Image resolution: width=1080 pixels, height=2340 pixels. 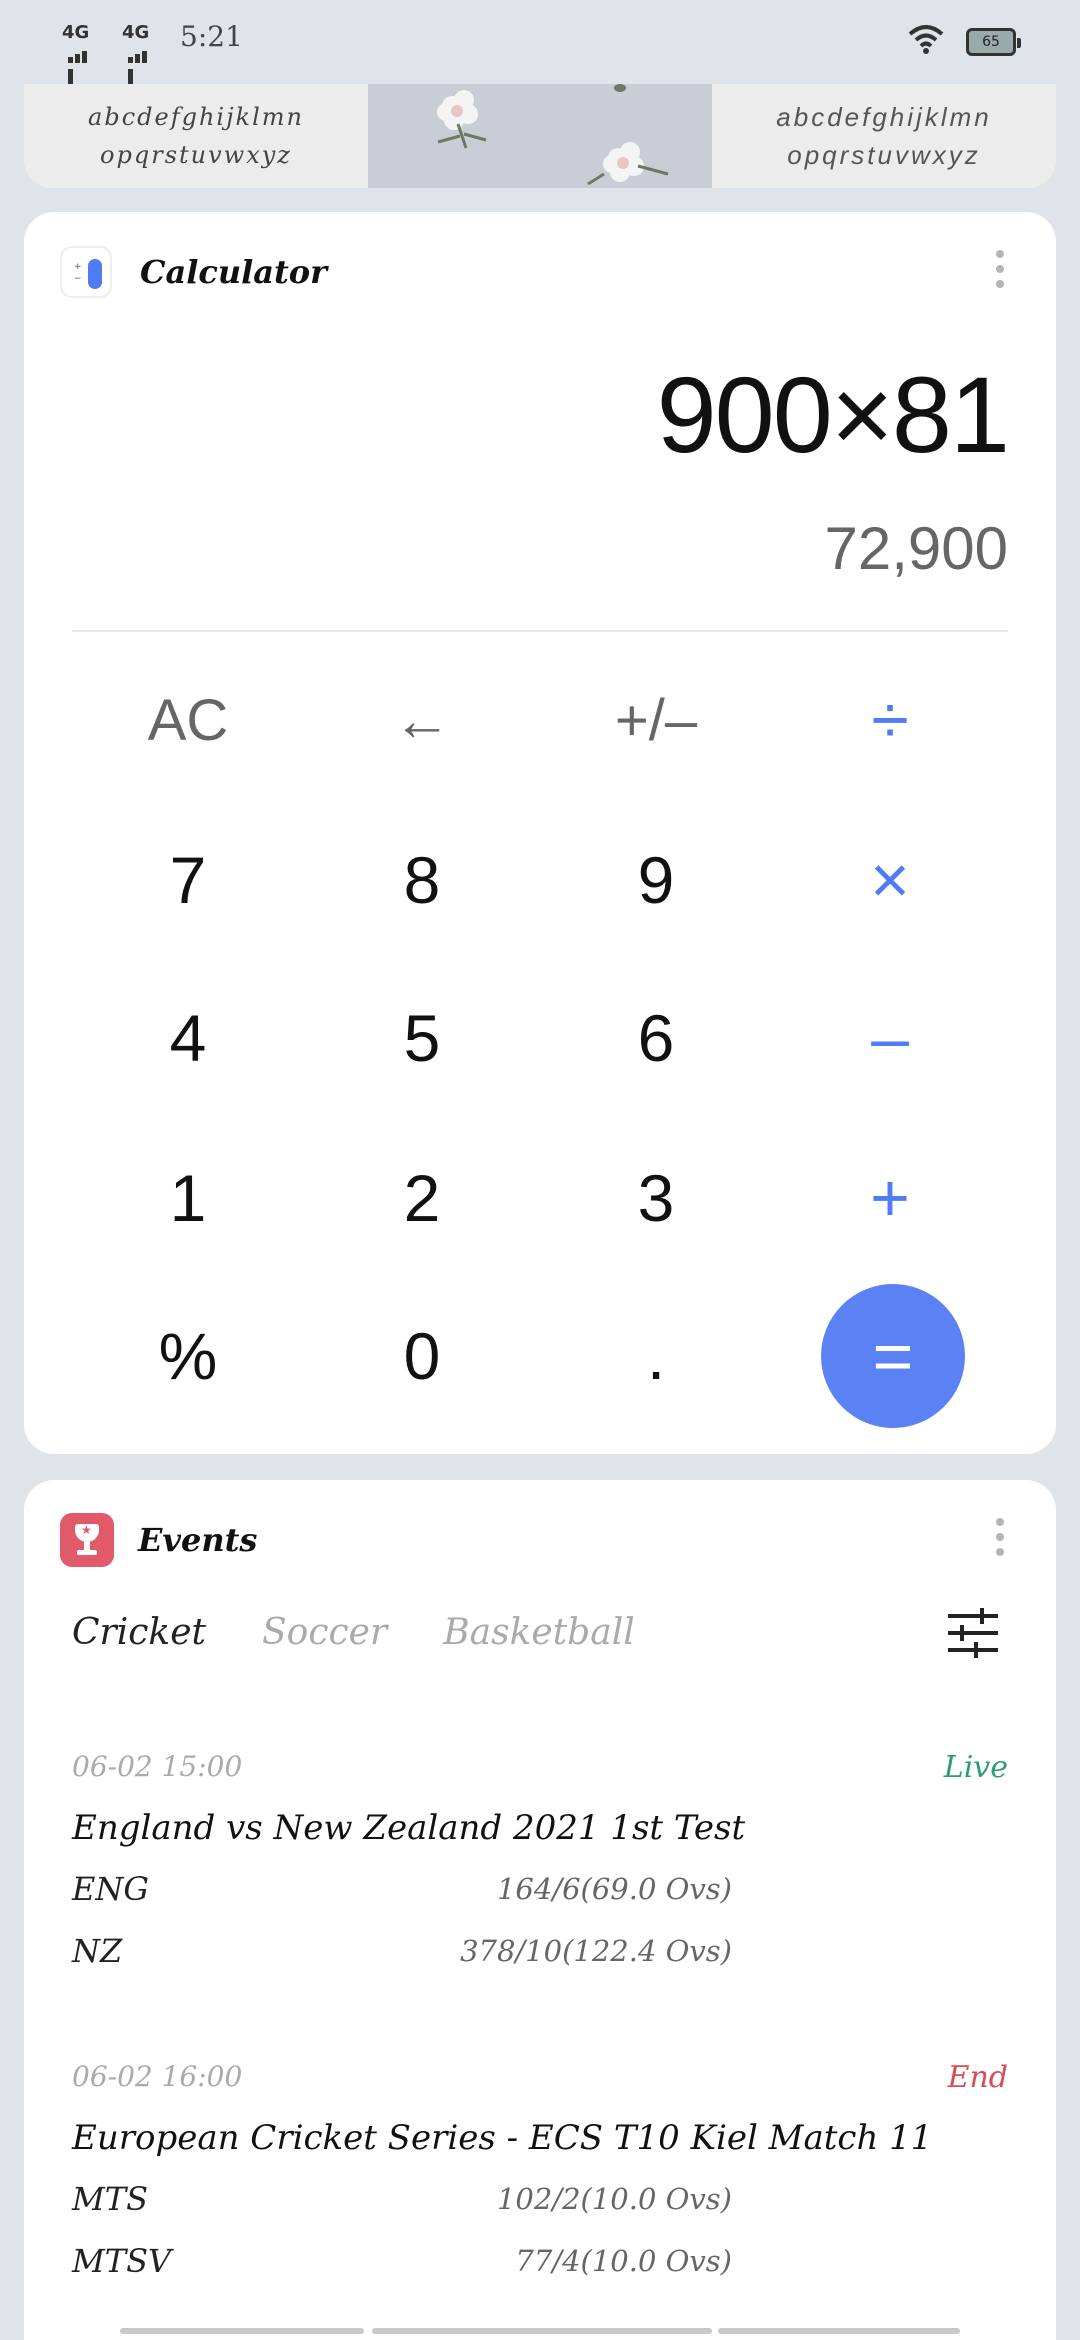 I want to click on font-option-italic: abcdefghijklmn opqrstuvwxyz, so click(x=196, y=136).